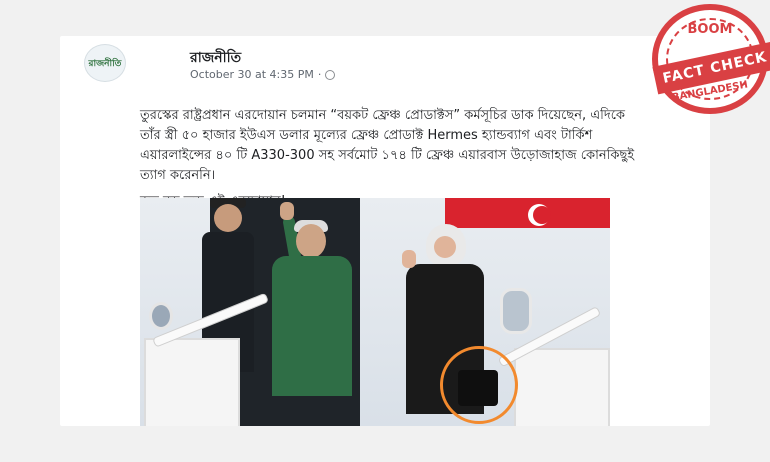 The height and width of the screenshot is (462, 770). I want to click on page-name: রাজনীতি, so click(215, 58).